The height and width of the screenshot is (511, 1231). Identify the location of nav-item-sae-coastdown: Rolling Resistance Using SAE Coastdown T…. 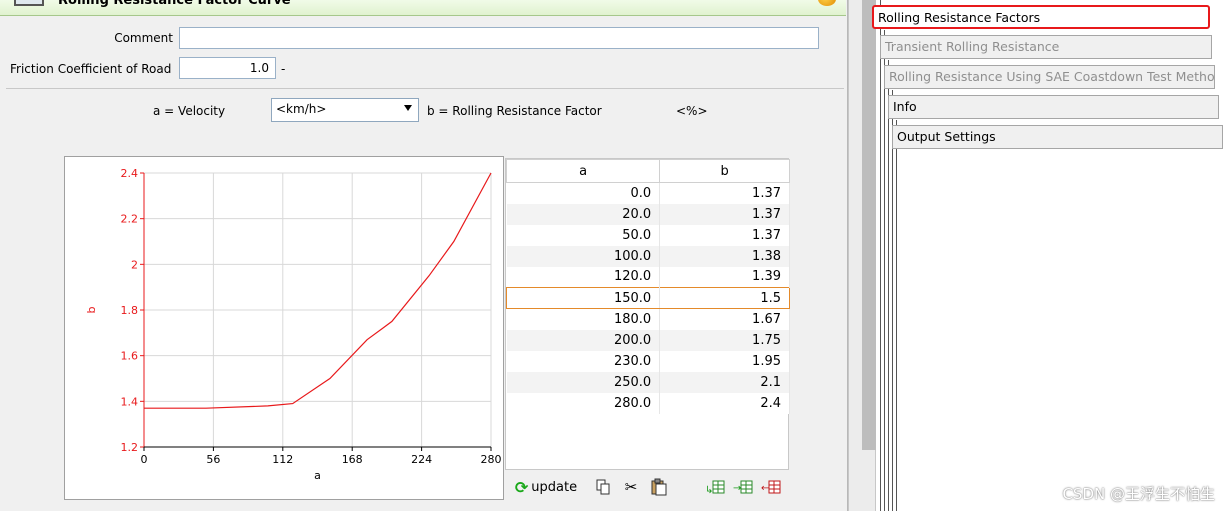
(1049, 77).